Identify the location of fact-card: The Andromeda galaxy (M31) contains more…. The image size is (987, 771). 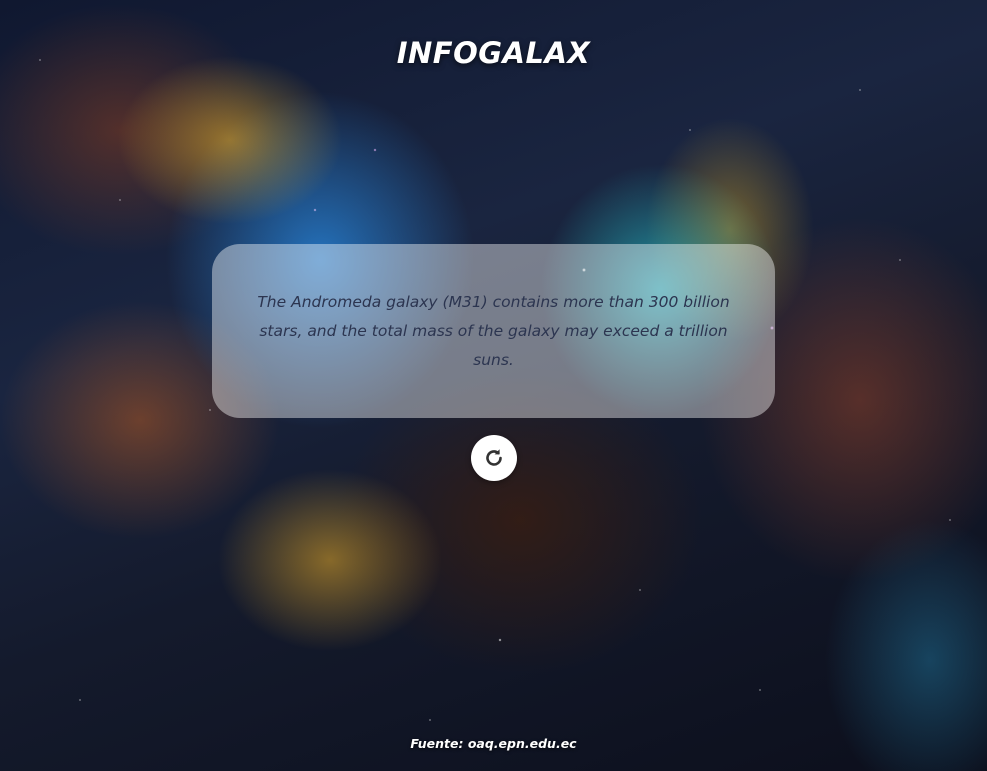
(493, 331).